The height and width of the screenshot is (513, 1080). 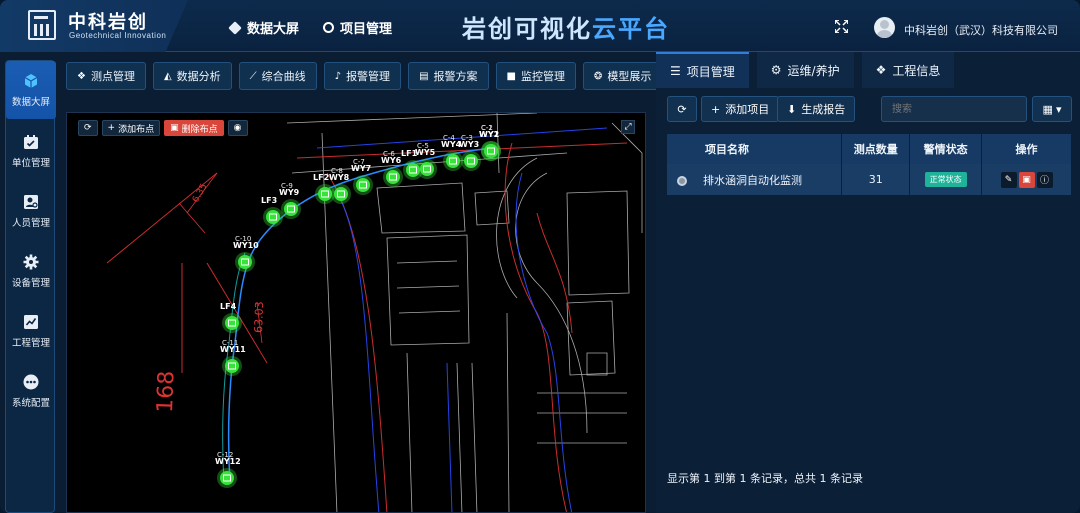 I want to click on columns-toggle-button: ▦ ▾, so click(x=1052, y=109).